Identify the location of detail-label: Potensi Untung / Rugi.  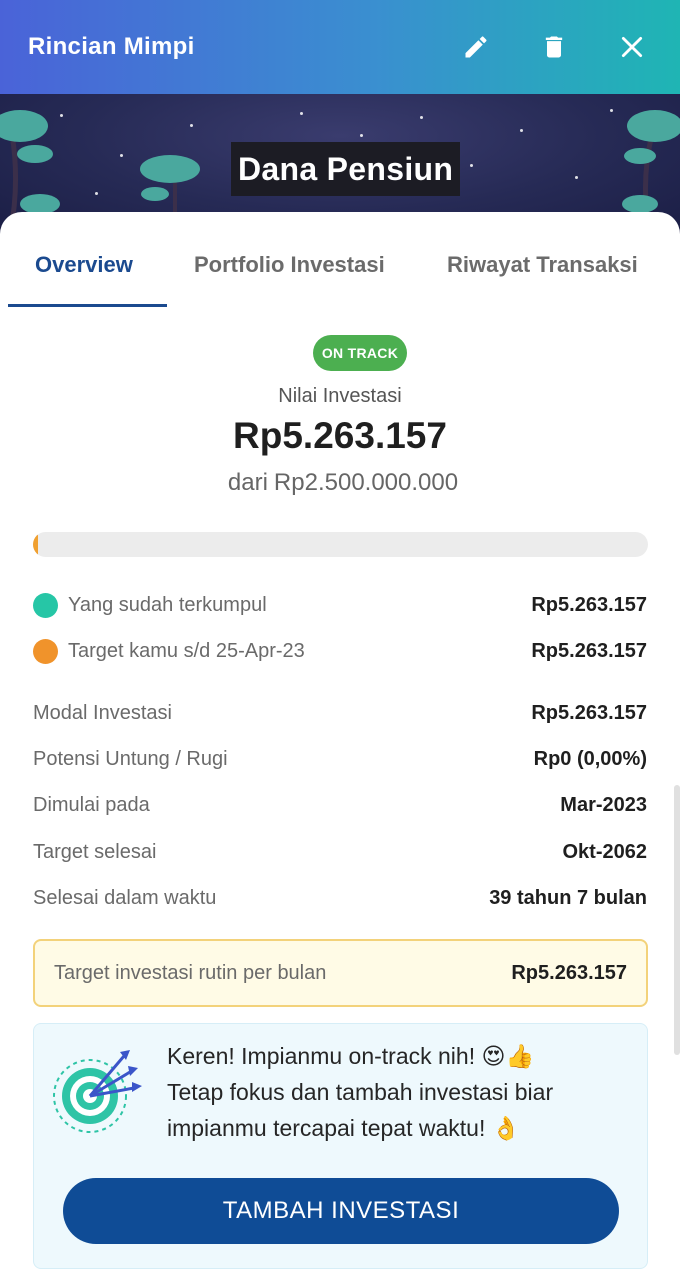
(130, 759).